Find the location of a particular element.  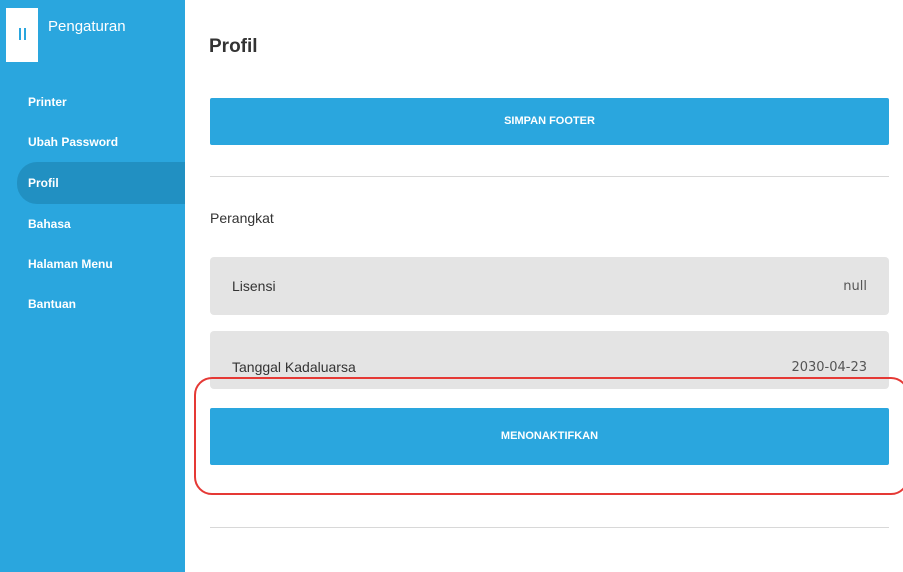

menu-icon is located at coordinates (22, 34).